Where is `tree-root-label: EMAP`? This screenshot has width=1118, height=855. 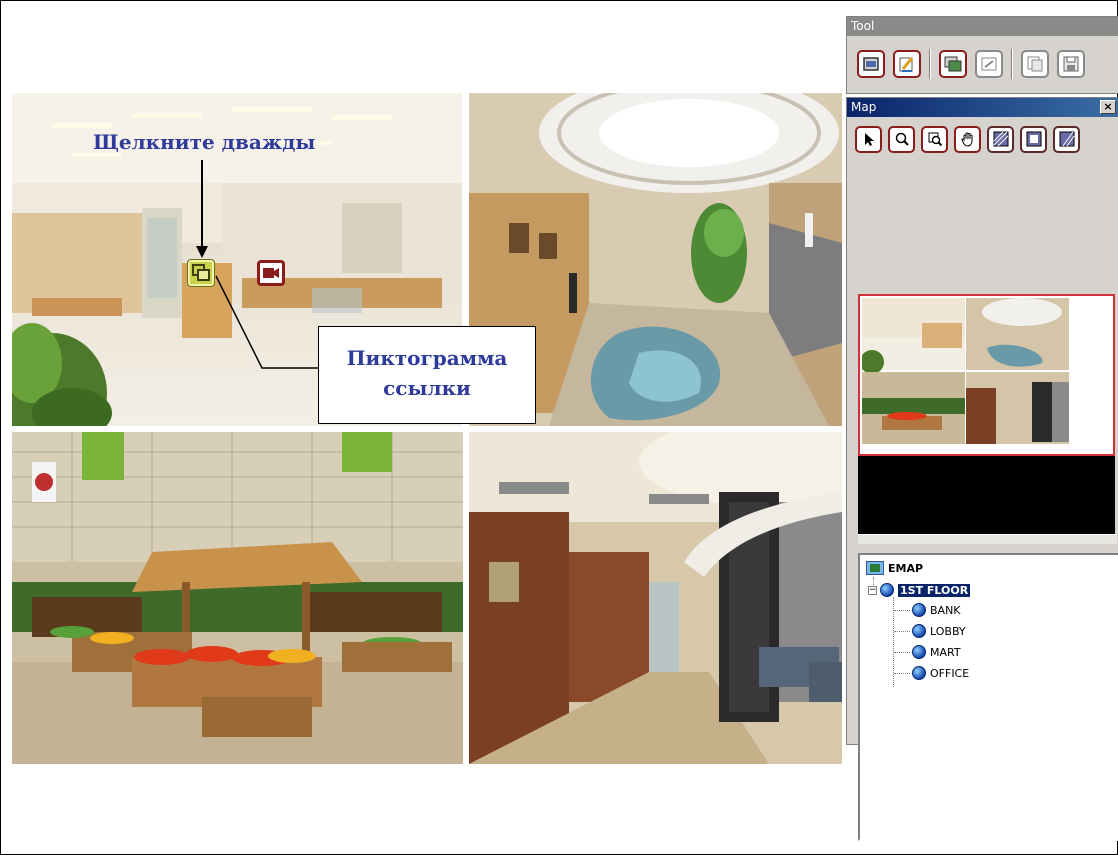
tree-root-label: EMAP is located at coordinates (906, 568).